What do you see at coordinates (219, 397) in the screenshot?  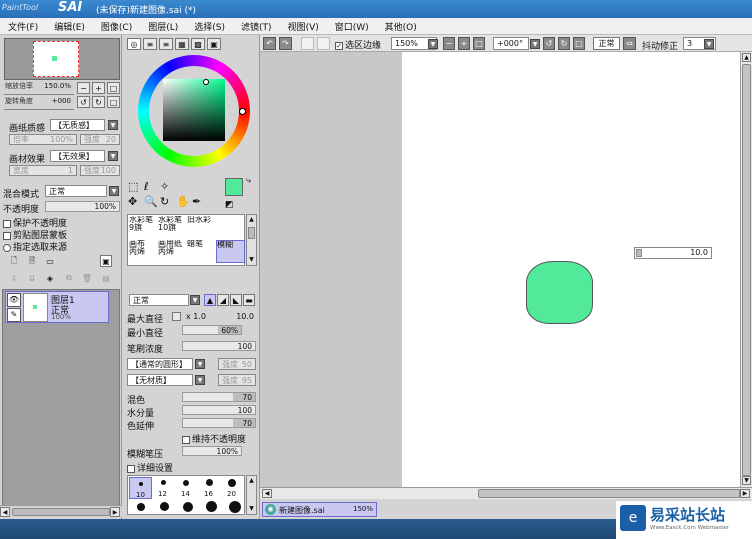 I see `blend-slider: 70` at bounding box center [219, 397].